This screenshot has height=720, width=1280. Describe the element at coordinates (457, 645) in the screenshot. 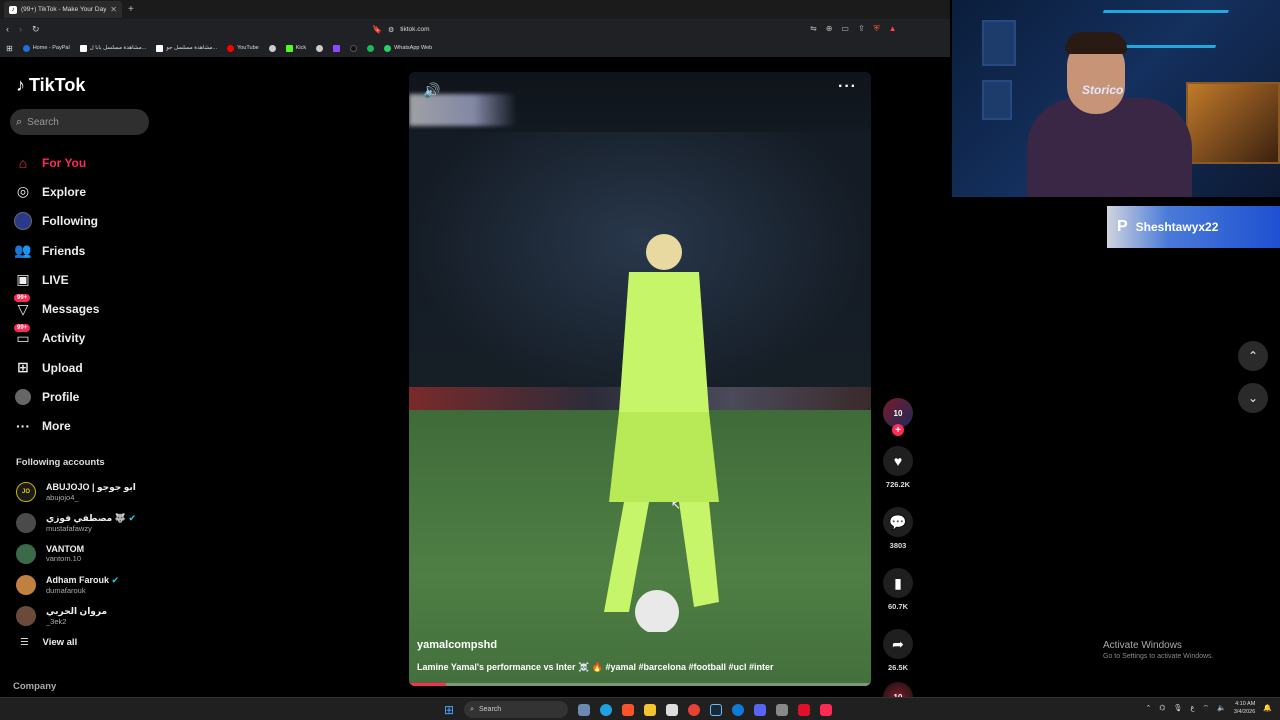

I see `video-author: yamalcompshd` at that location.